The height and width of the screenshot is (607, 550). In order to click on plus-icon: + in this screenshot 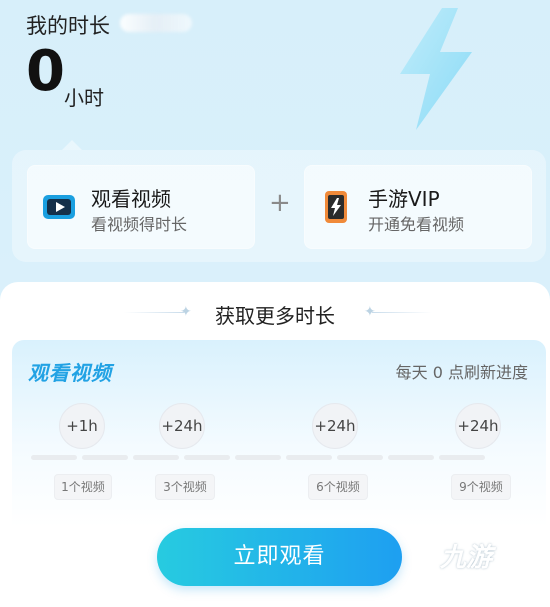, I will do `click(280, 203)`.